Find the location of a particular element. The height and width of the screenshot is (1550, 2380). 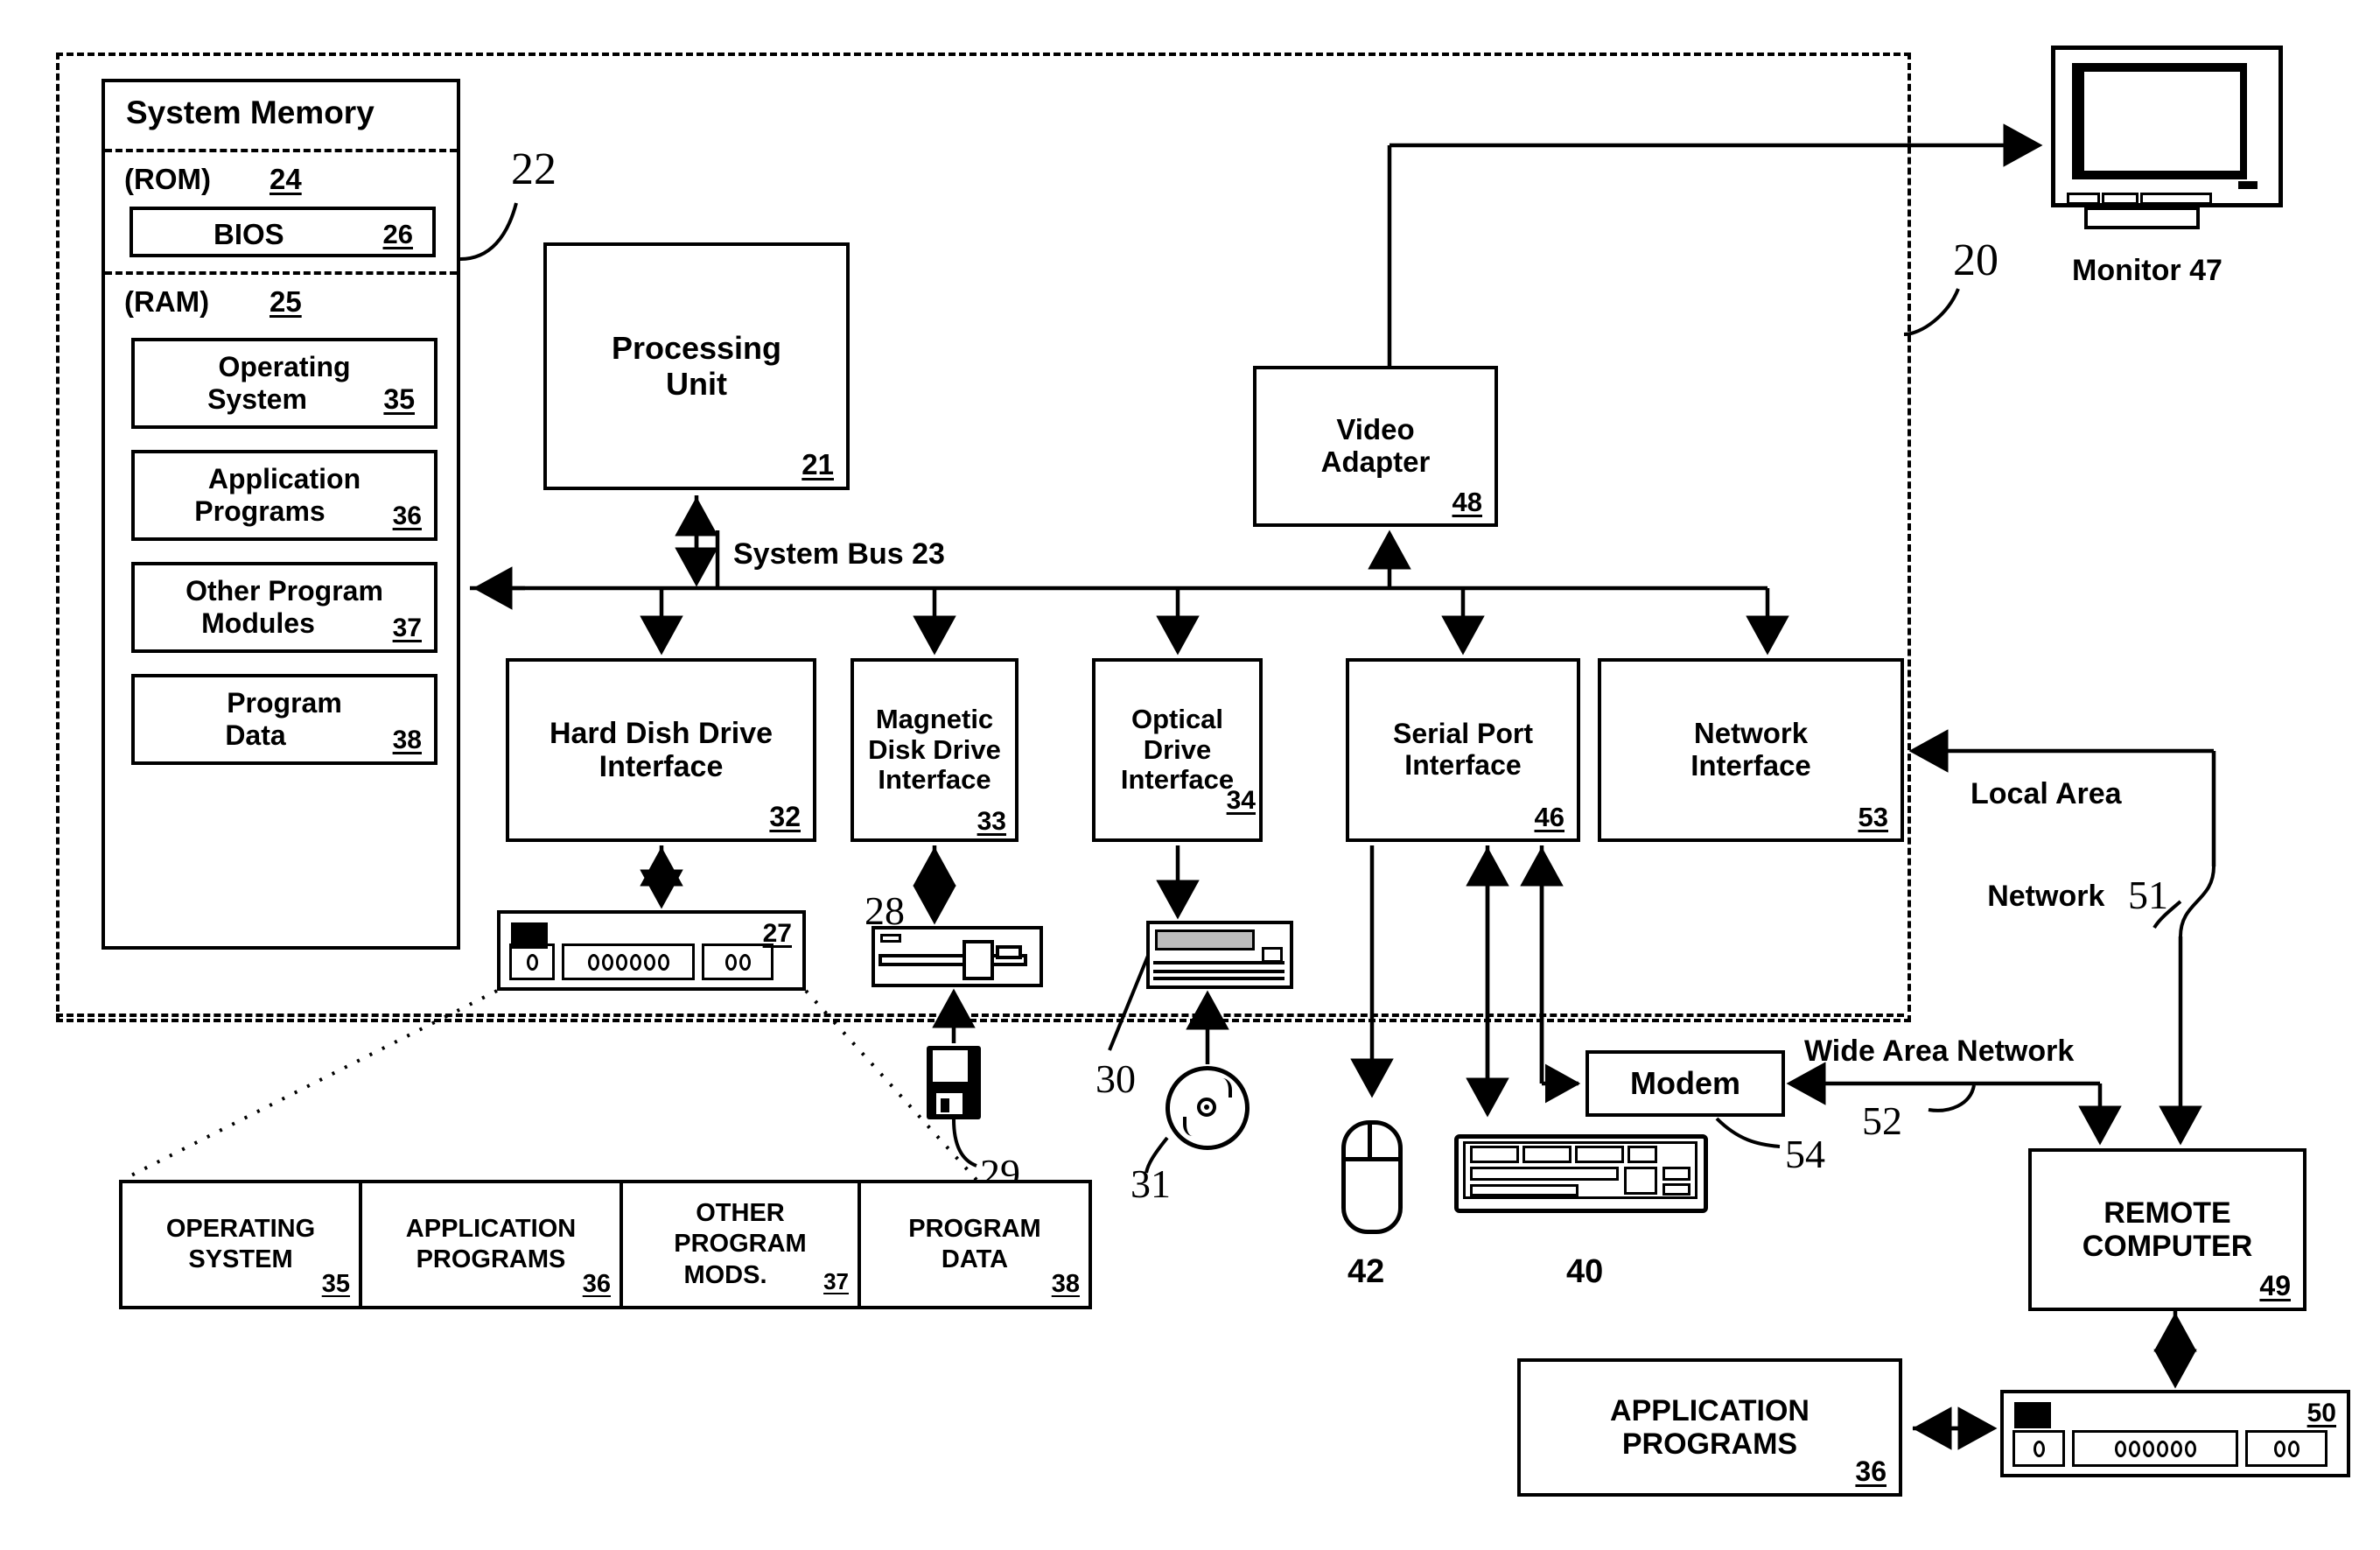

hard-disk-drive-interface-box: Hard Dish Drive Interface 32 is located at coordinates (661, 750).